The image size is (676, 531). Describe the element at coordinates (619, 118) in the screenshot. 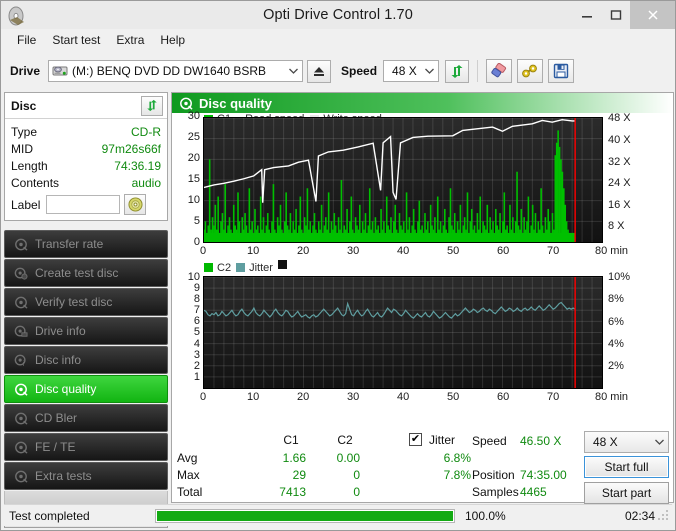

I see `c1-ytick-right-48: 48 X` at that location.